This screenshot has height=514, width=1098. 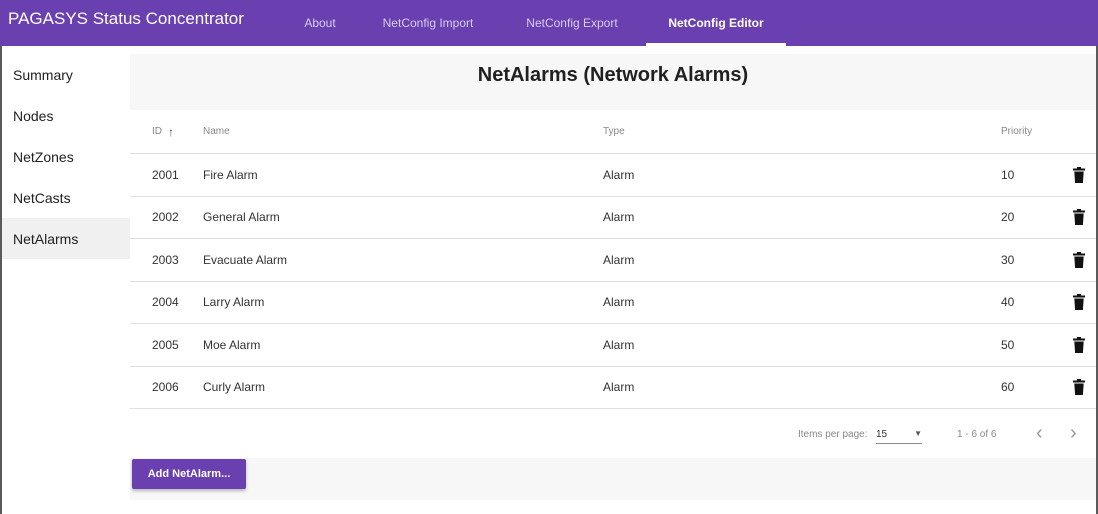 I want to click on column-header-id: ID ↑, so click(x=166, y=132).